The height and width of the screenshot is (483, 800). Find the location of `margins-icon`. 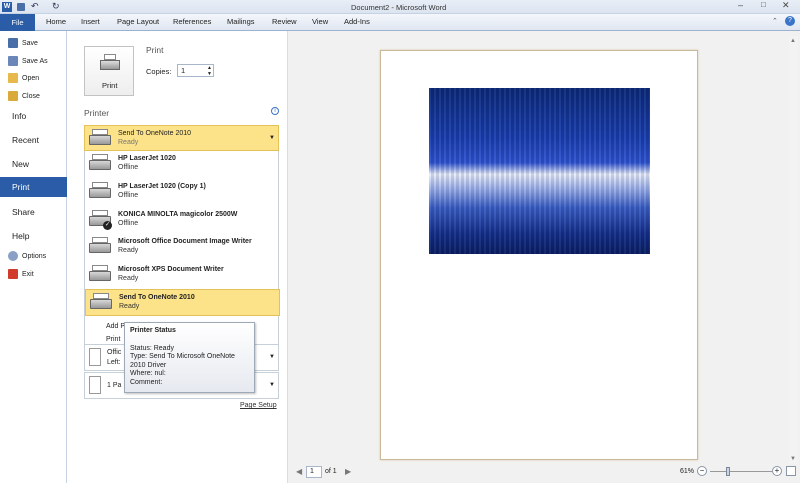

margins-icon is located at coordinates (95, 357).